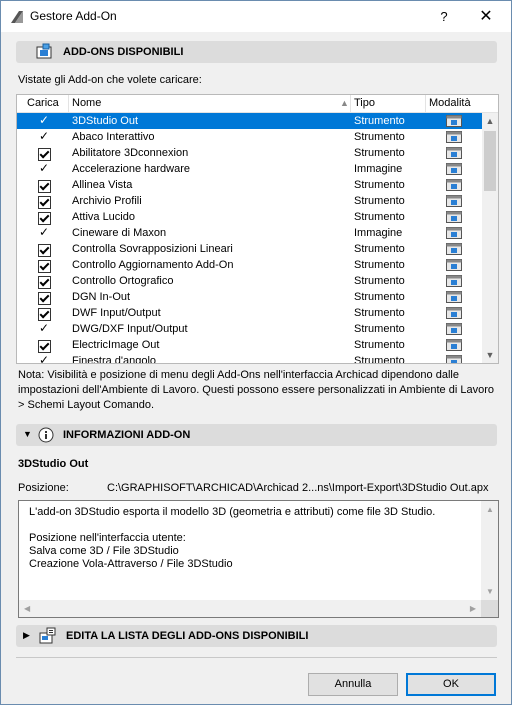 This screenshot has width=512, height=705. I want to click on table-row: ✓ Finestra d'angolo Strumento, so click(249, 358).